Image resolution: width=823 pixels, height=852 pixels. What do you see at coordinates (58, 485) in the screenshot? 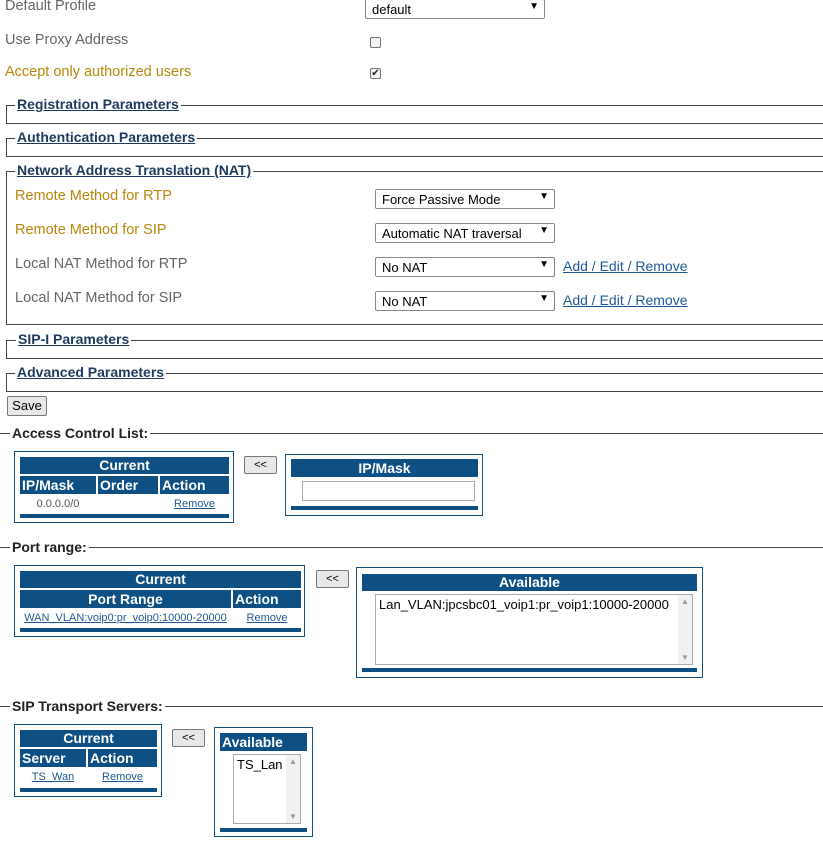
I see `acl-col-ipmask: IP/Mask` at bounding box center [58, 485].